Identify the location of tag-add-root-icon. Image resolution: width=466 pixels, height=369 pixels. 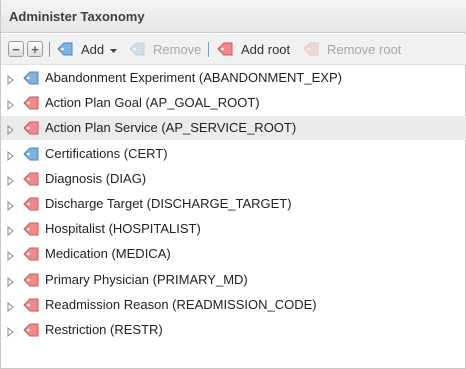
(225, 49).